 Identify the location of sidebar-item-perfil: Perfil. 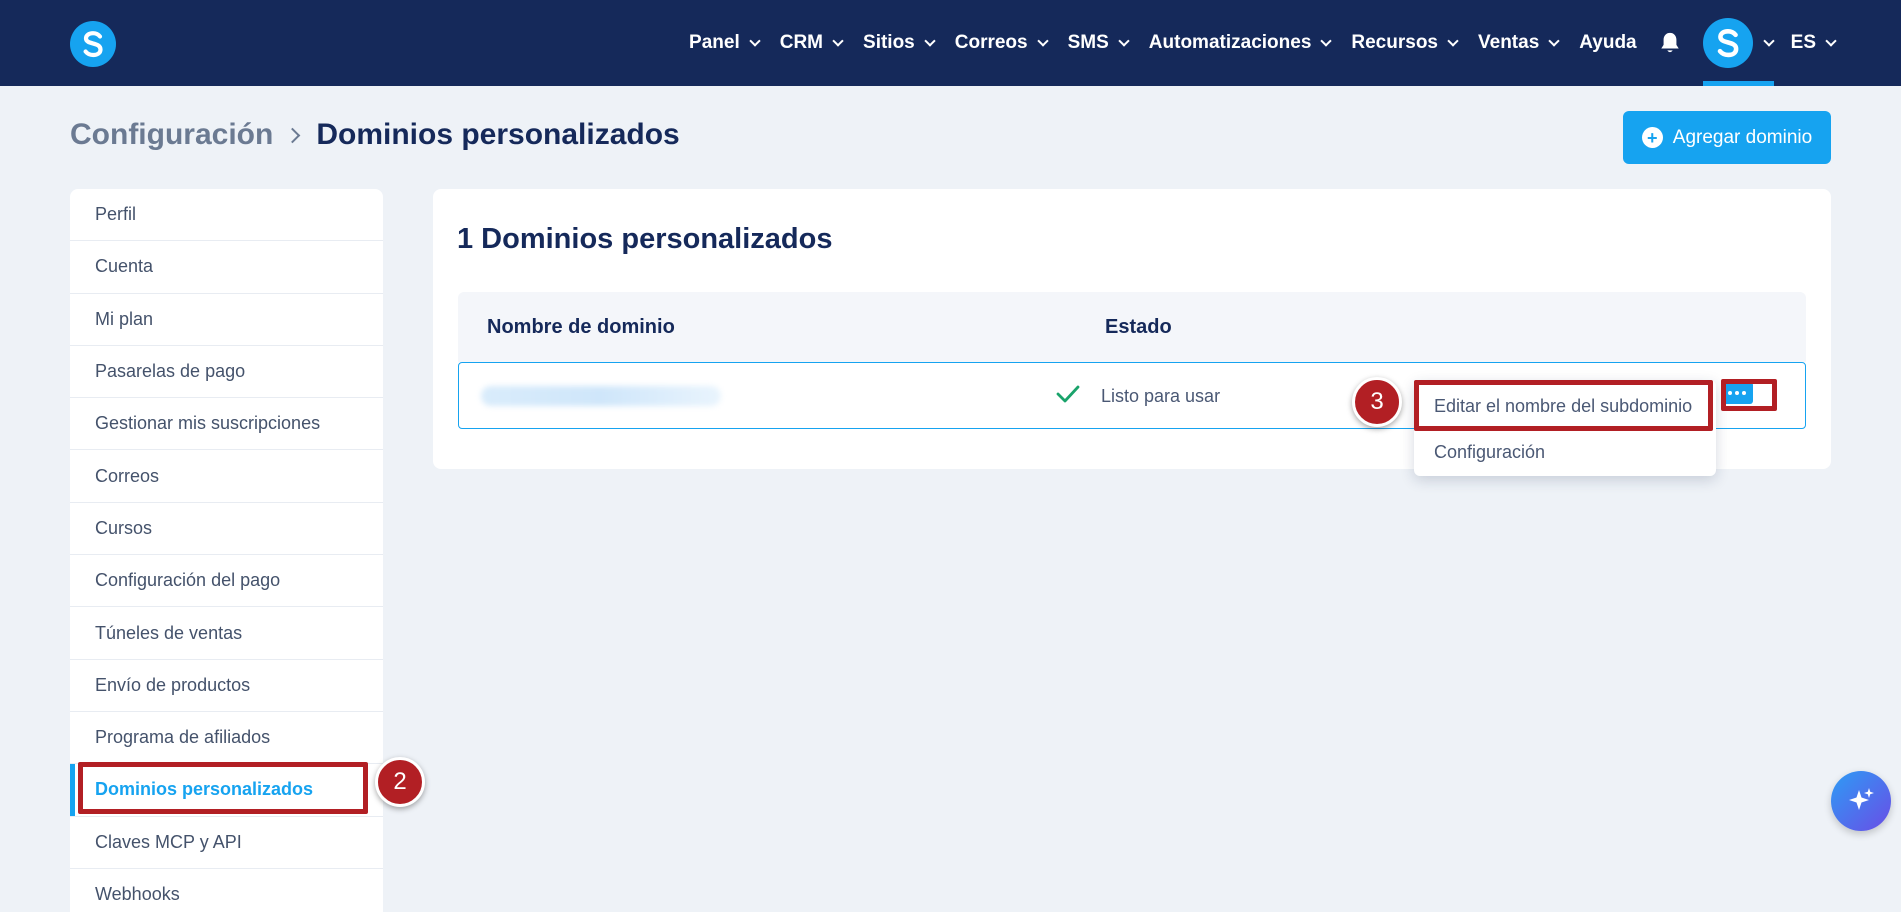
(226, 215).